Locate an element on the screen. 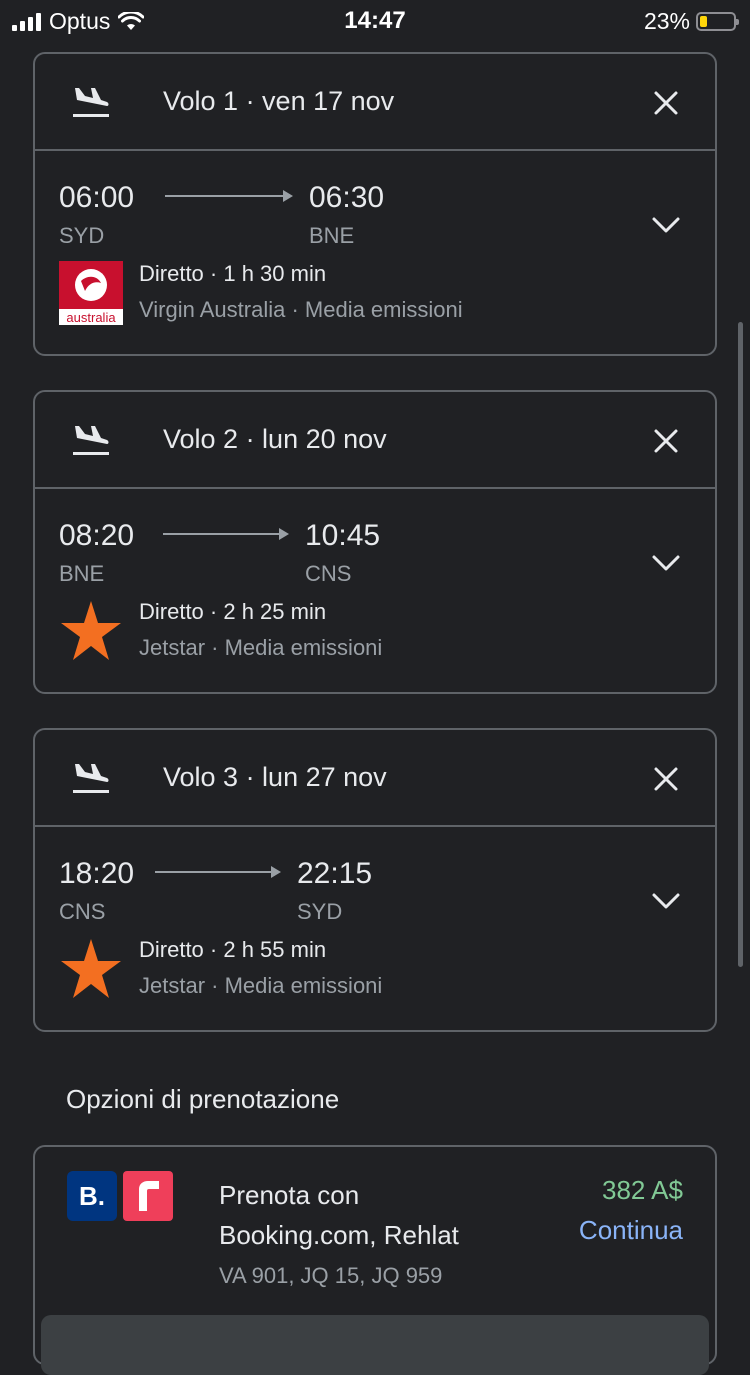 The width and height of the screenshot is (750, 1375). battery-icon is located at coordinates (717, 21).